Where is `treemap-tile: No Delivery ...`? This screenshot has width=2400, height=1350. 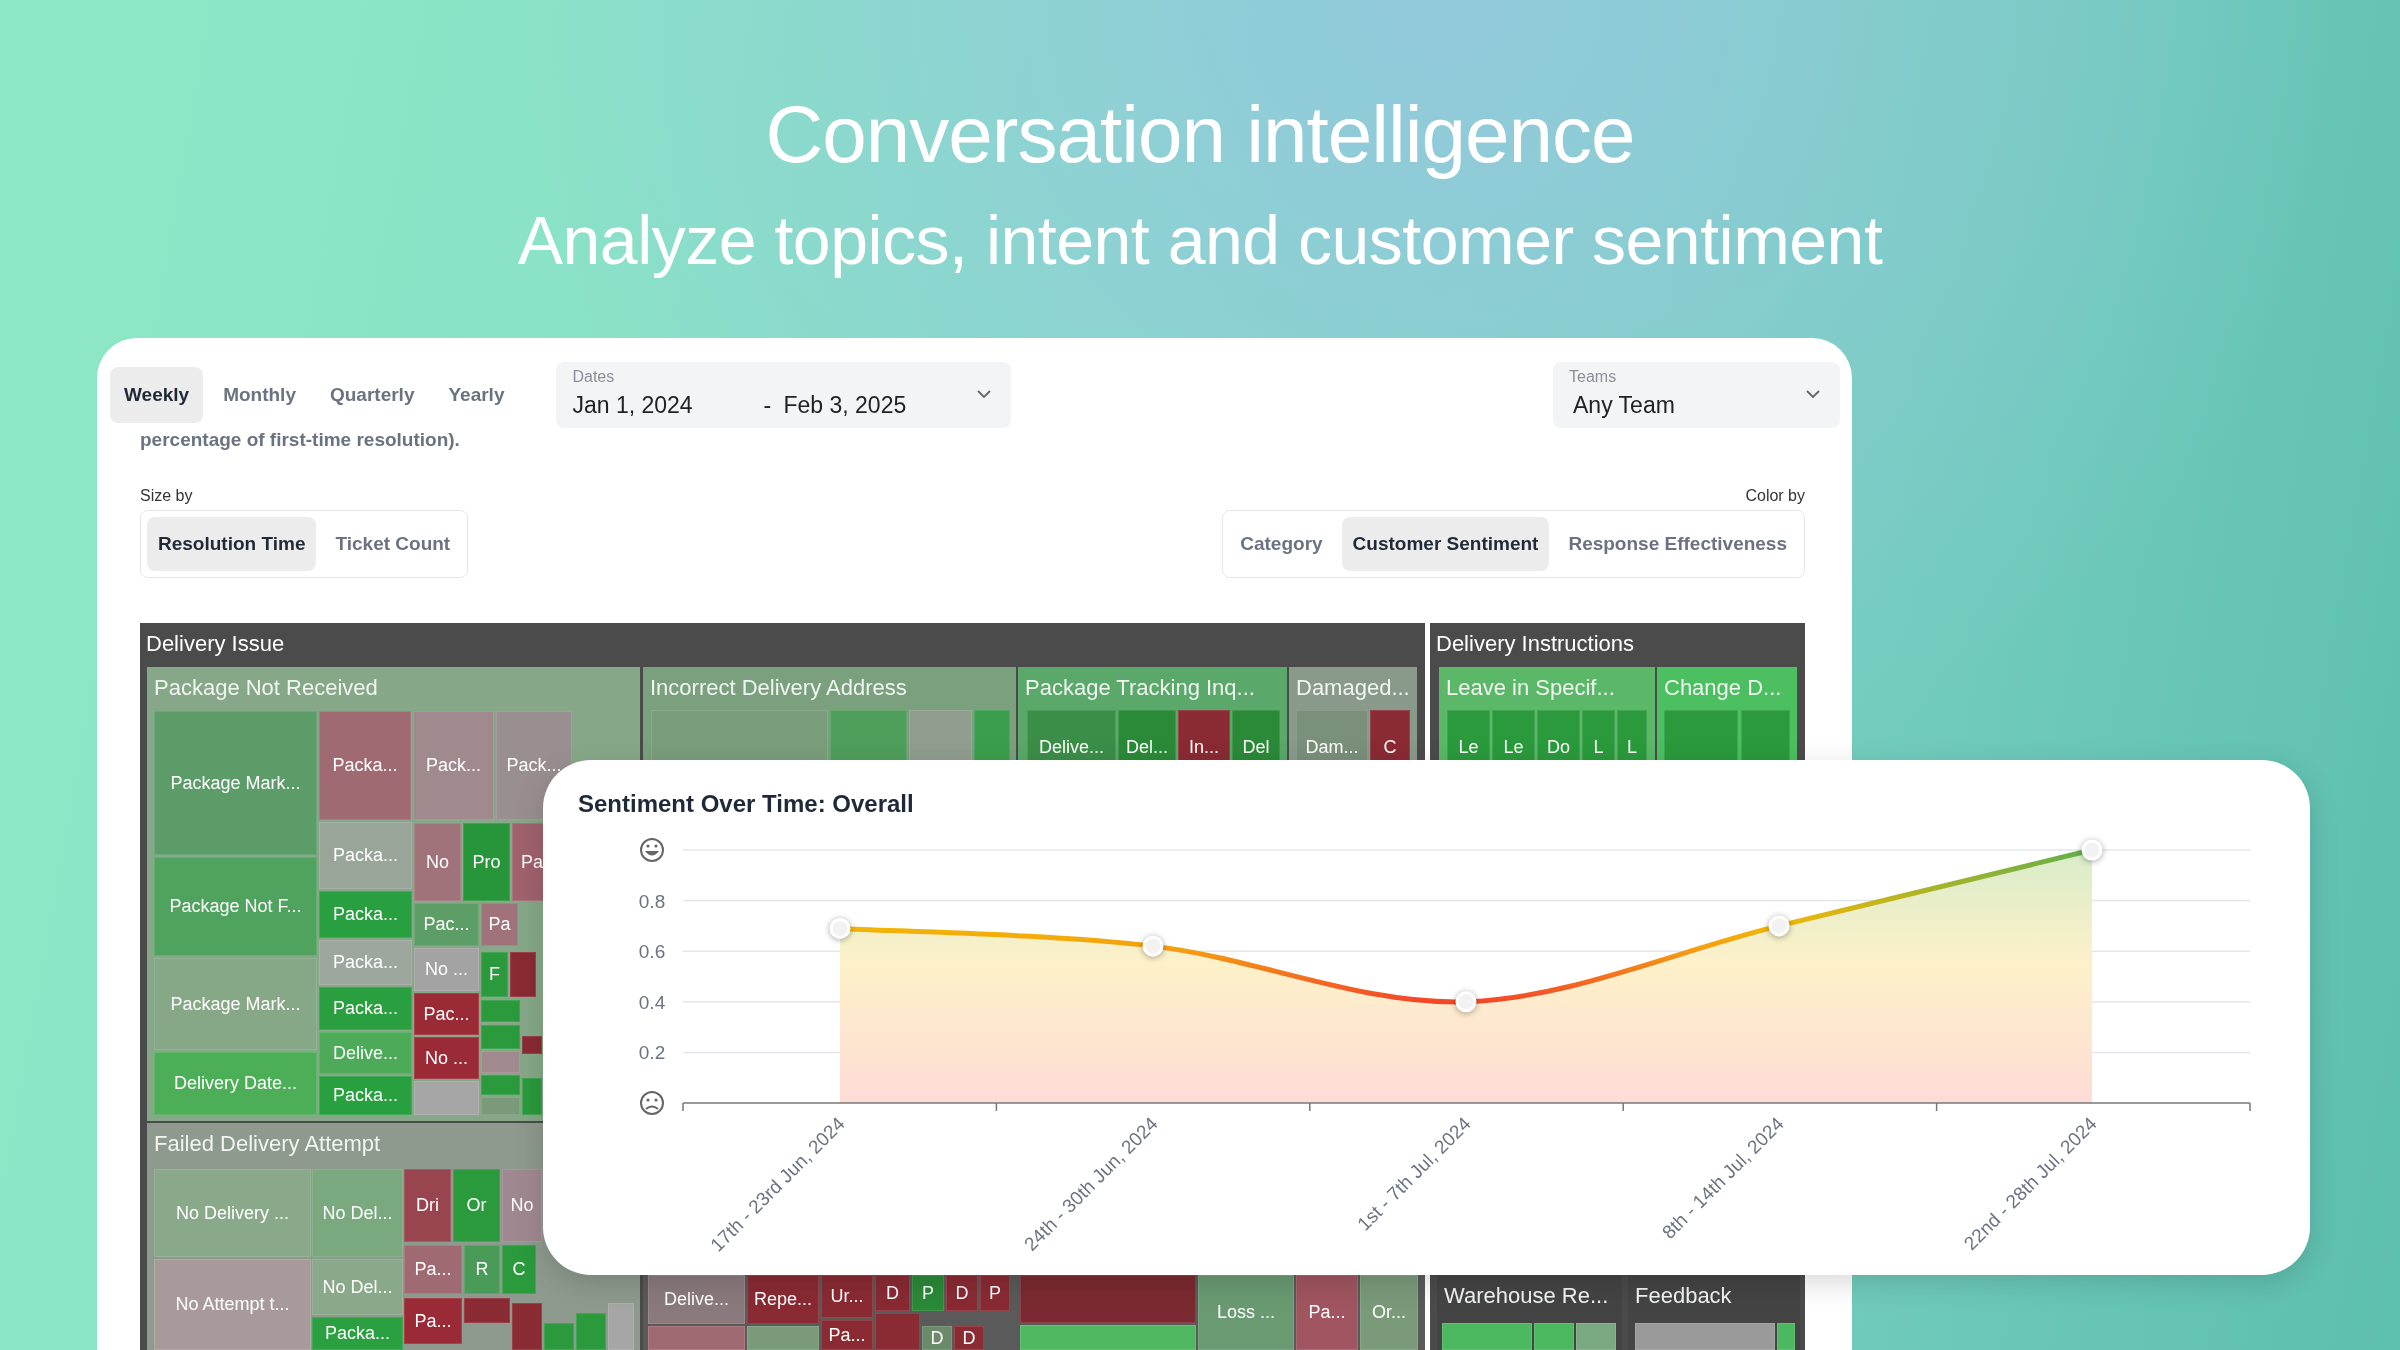 treemap-tile: No Delivery ... is located at coordinates (232, 1213).